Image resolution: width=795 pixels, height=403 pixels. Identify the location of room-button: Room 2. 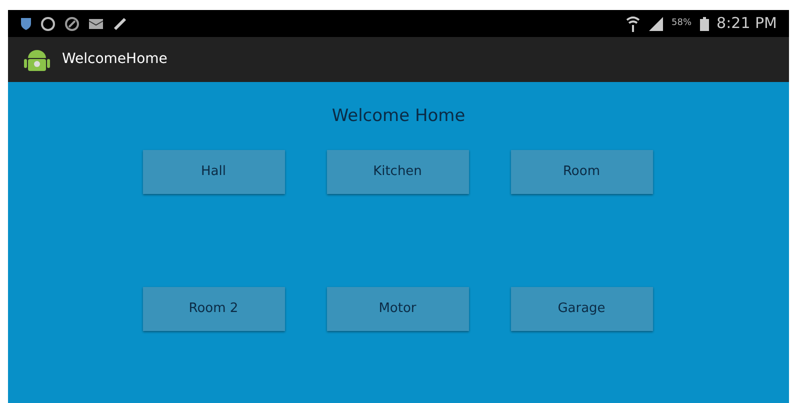
(213, 308).